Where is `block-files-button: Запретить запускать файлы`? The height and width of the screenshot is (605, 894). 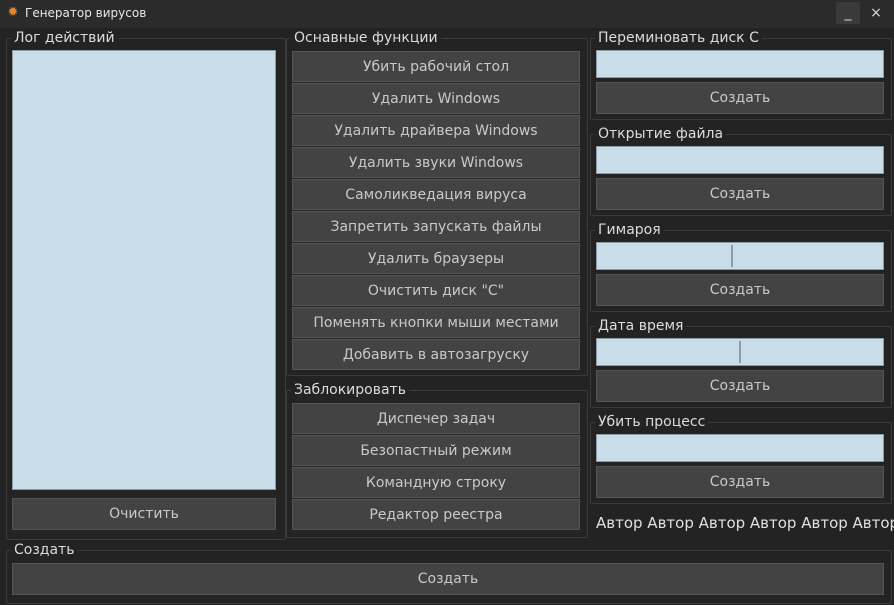 block-files-button: Запретить запускать файлы is located at coordinates (436, 226).